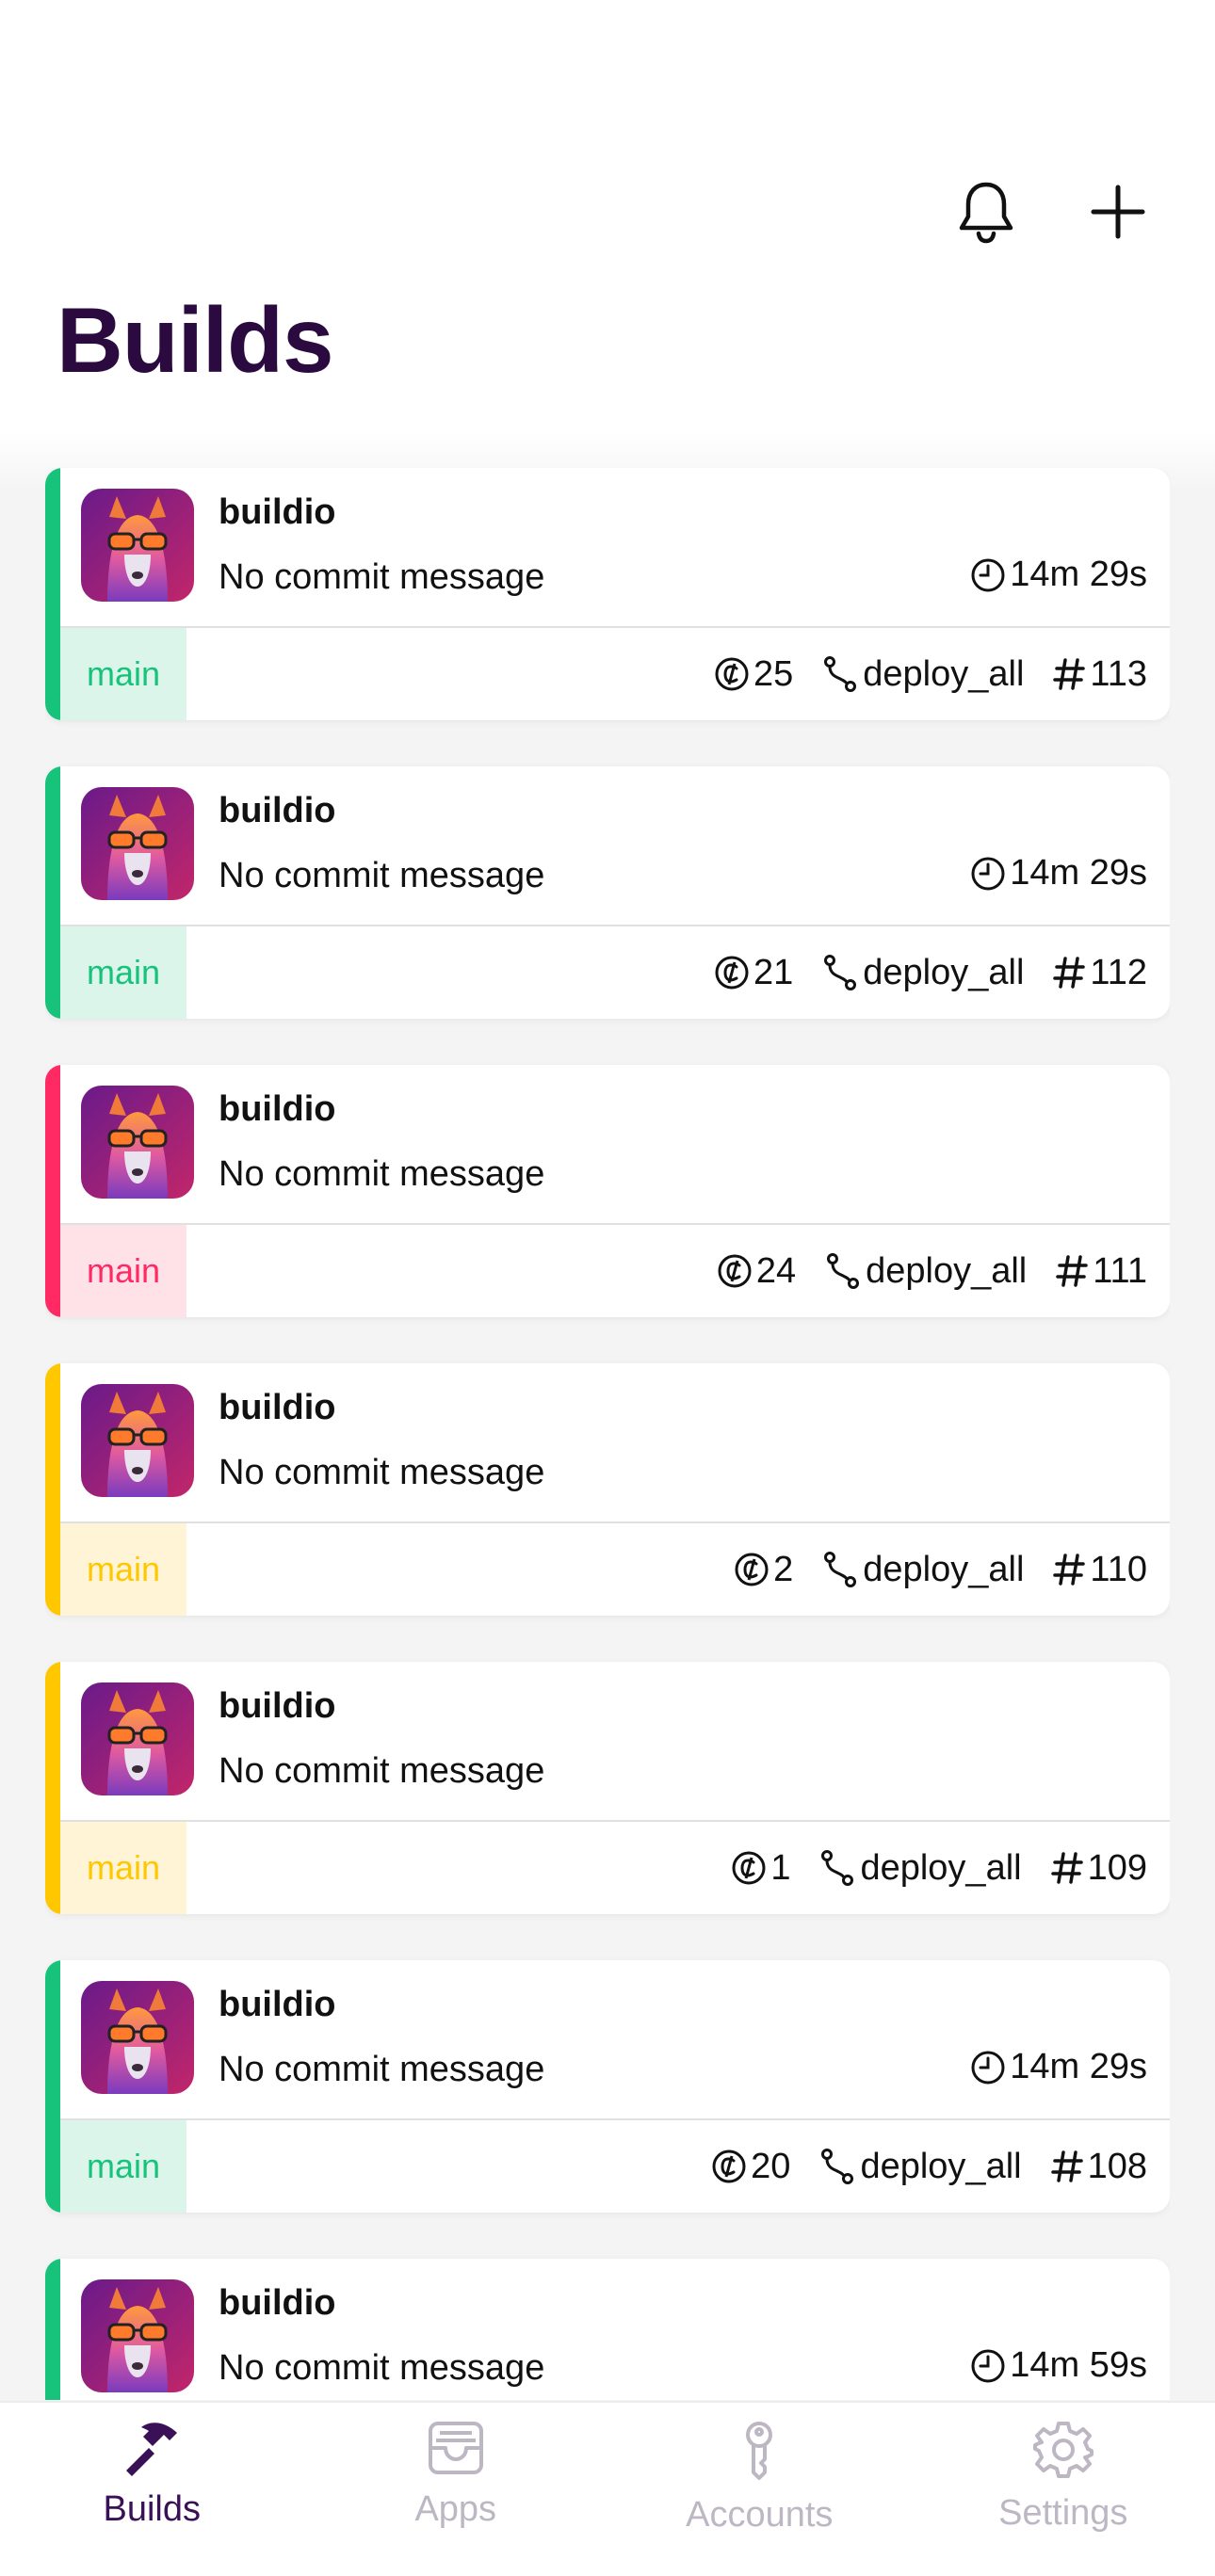  What do you see at coordinates (1078, 2365) in the screenshot?
I see `duration-text: 14m 59s` at bounding box center [1078, 2365].